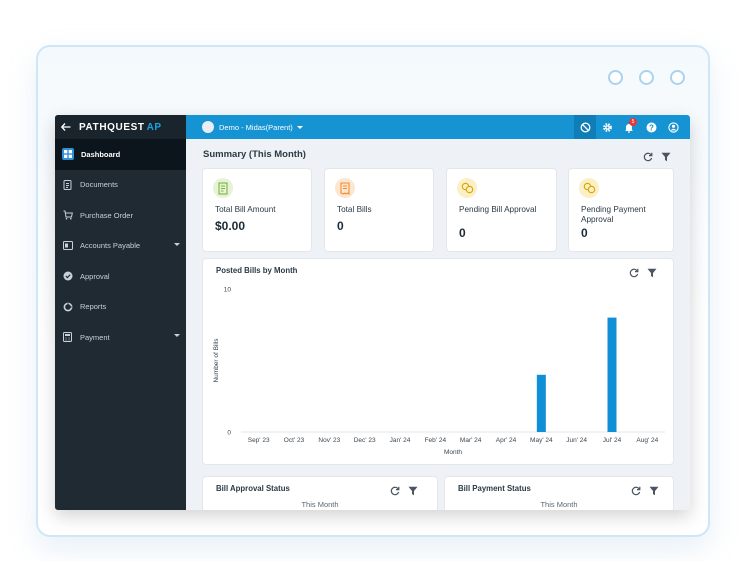  What do you see at coordinates (208, 127) in the screenshot?
I see `org-avatar` at bounding box center [208, 127].